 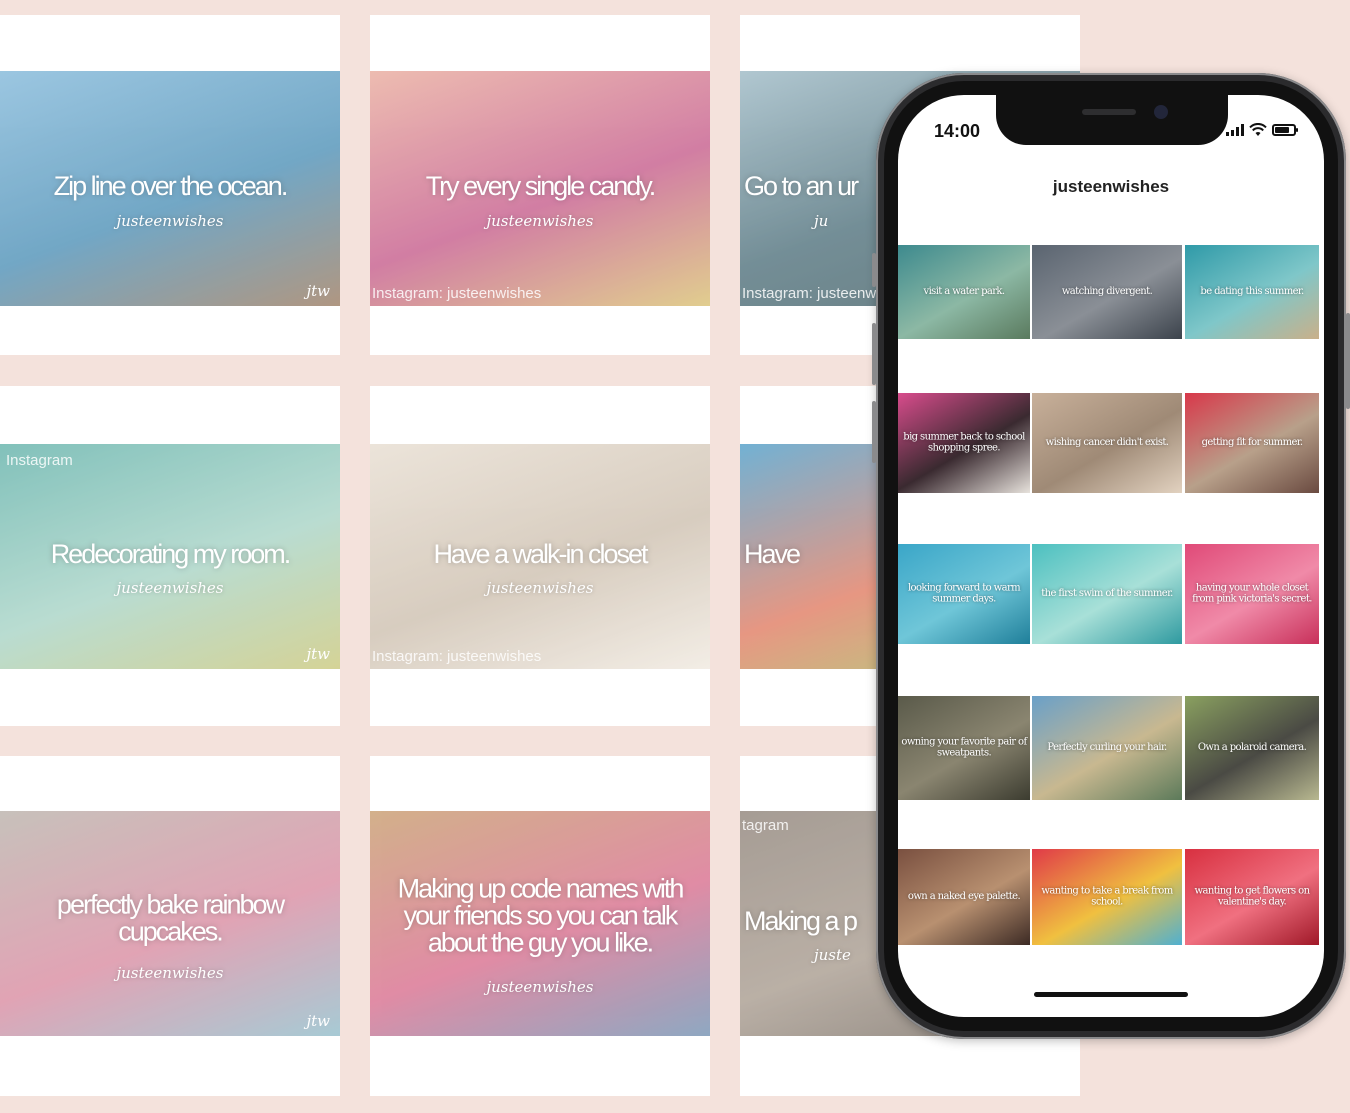 I want to click on collage-caption: perfectly bake rainbow cupcakes., so click(x=170, y=918).